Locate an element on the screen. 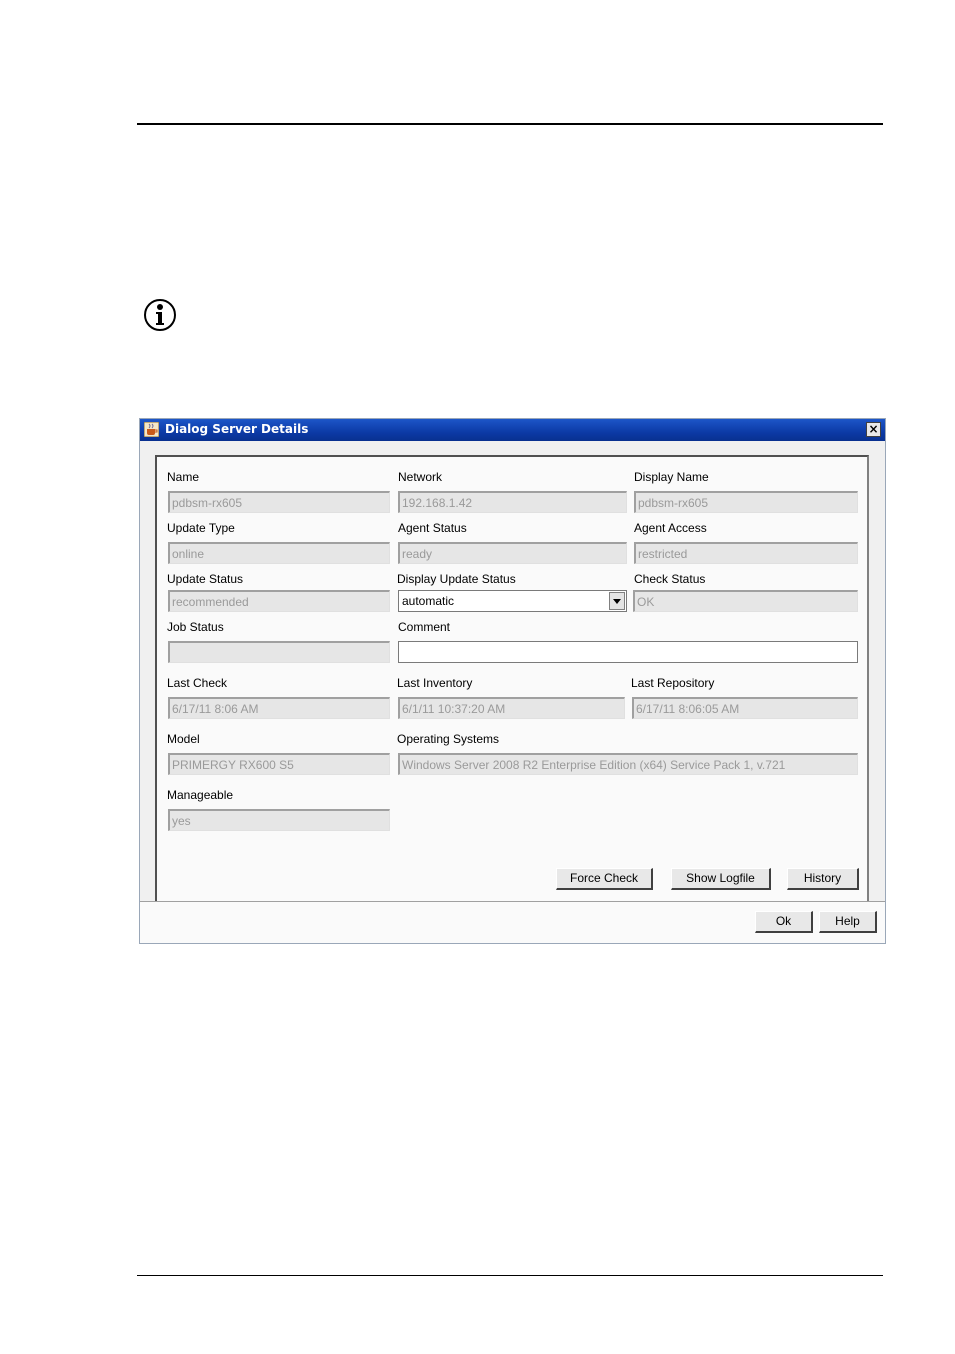  update-type-field: online is located at coordinates (279, 553).